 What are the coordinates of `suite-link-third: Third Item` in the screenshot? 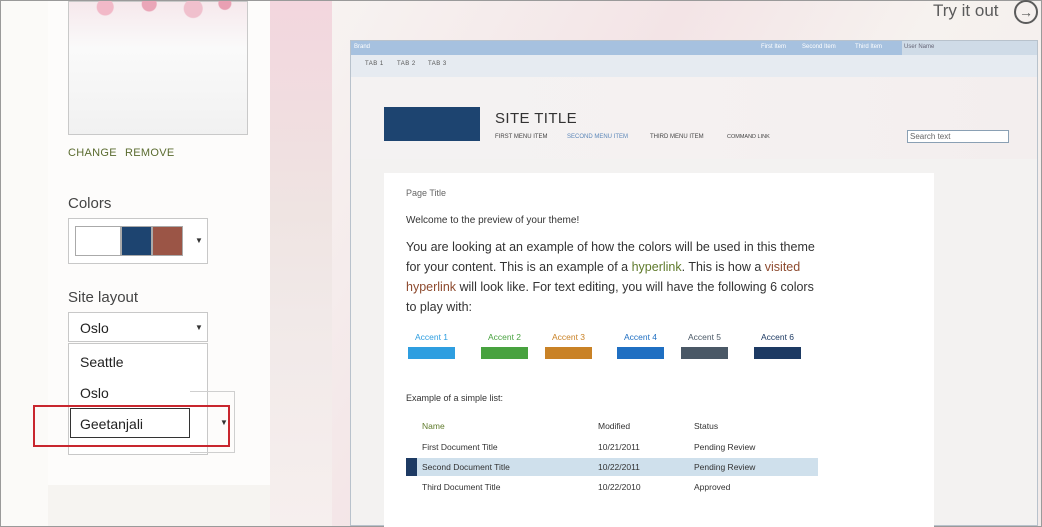 It's located at (868, 47).